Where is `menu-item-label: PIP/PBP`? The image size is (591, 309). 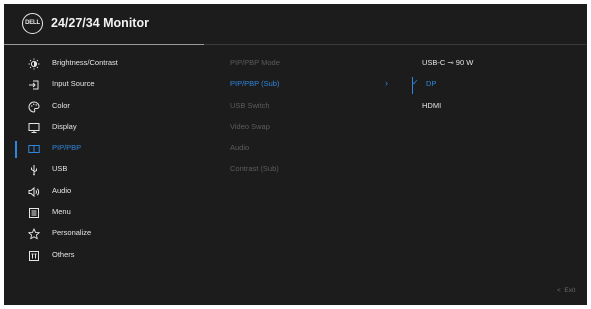
menu-item-label: PIP/PBP is located at coordinates (67, 148).